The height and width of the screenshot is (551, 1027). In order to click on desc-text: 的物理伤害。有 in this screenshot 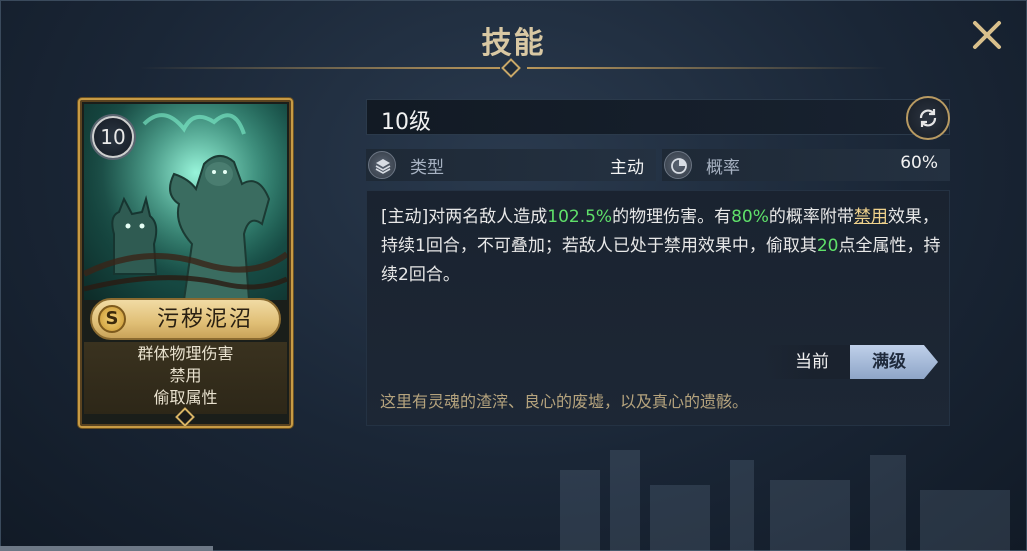, I will do `click(672, 217)`.